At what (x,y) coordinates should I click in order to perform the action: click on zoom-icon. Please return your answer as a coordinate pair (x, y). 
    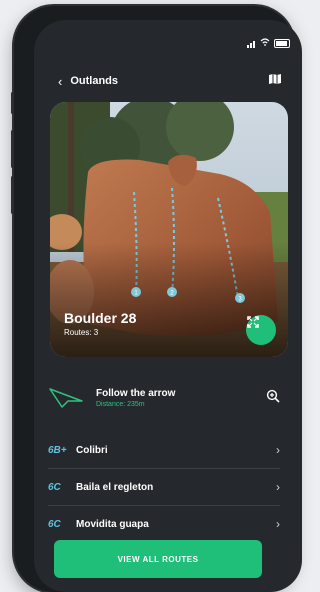
    Looking at the image, I should click on (273, 398).